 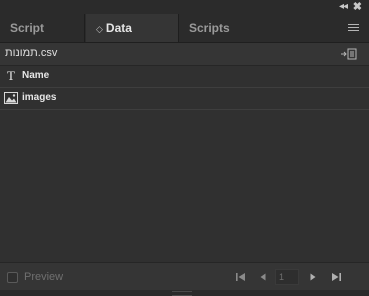 What do you see at coordinates (184, 77) in the screenshot?
I see `field-row-name: T Name` at bounding box center [184, 77].